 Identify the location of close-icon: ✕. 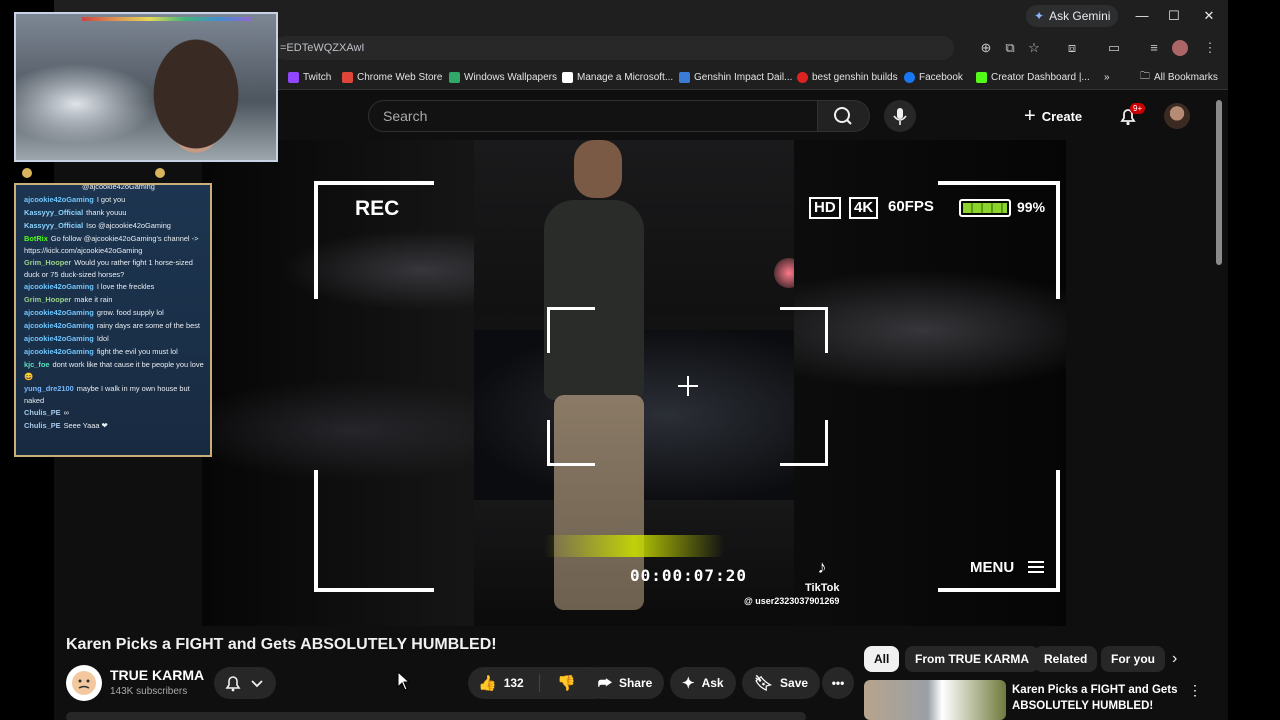
(1209, 16).